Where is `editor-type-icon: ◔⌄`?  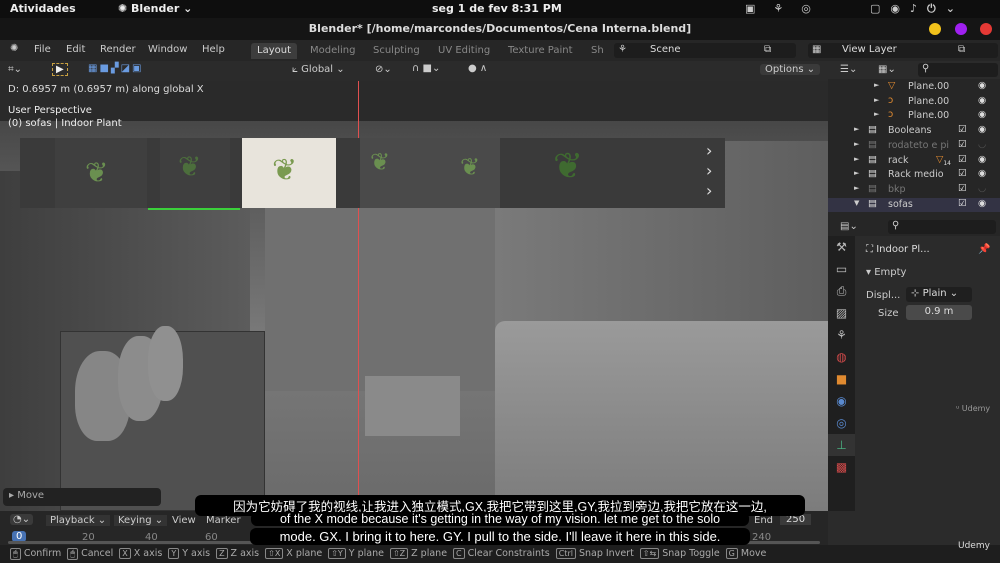 editor-type-icon: ◔⌄ is located at coordinates (22, 519).